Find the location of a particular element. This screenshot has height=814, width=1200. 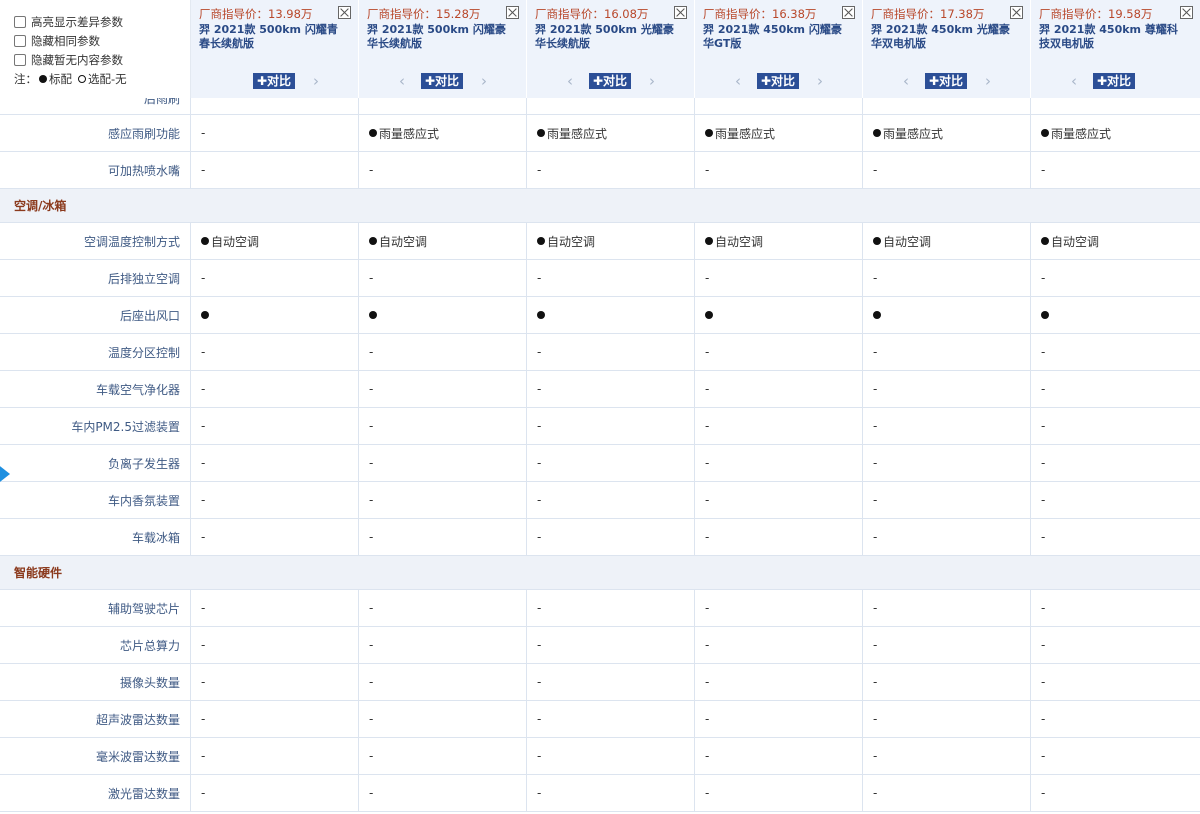

hide-same-checkbox is located at coordinates (20, 40).